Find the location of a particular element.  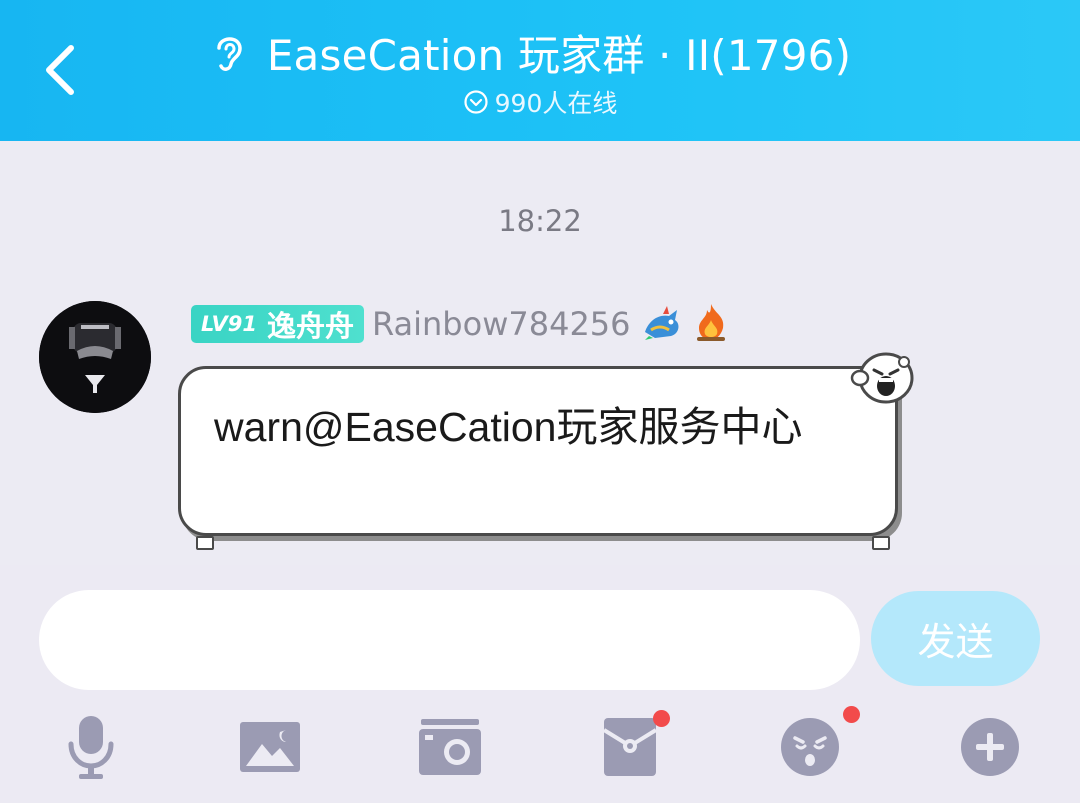

sender-nickname: 逸舟舟 is located at coordinates (310, 326).